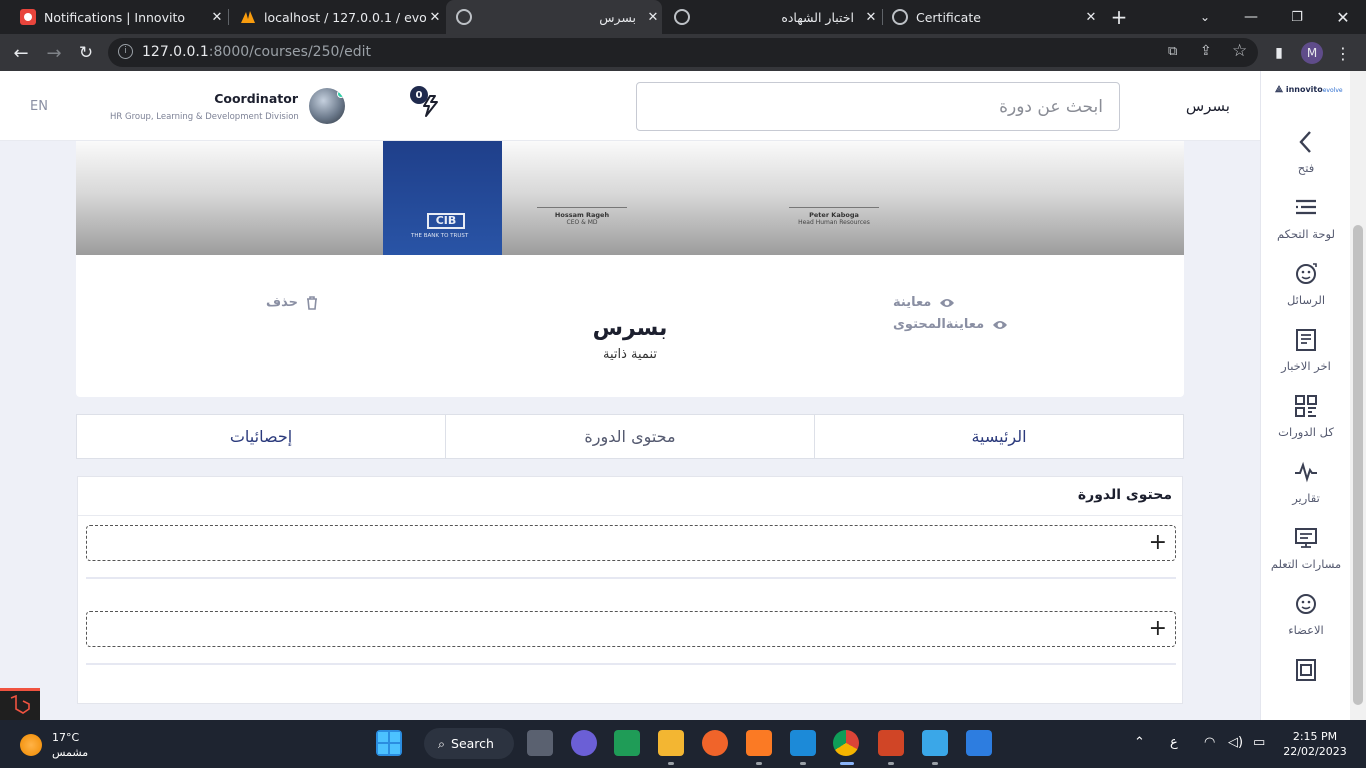  Describe the element at coordinates (20, 704) in the screenshot. I see `laravel-debugbar-button` at that location.